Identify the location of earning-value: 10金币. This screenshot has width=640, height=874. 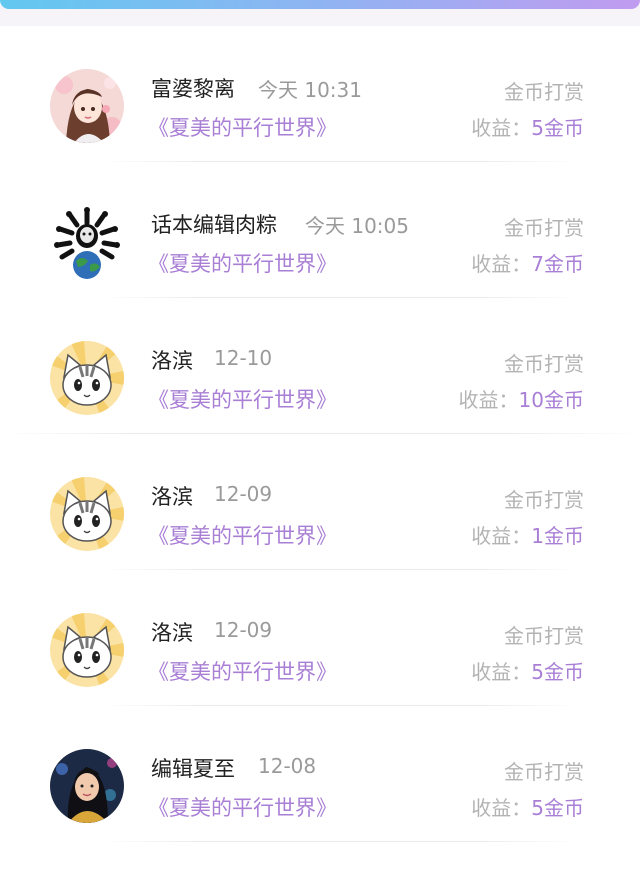
(551, 400).